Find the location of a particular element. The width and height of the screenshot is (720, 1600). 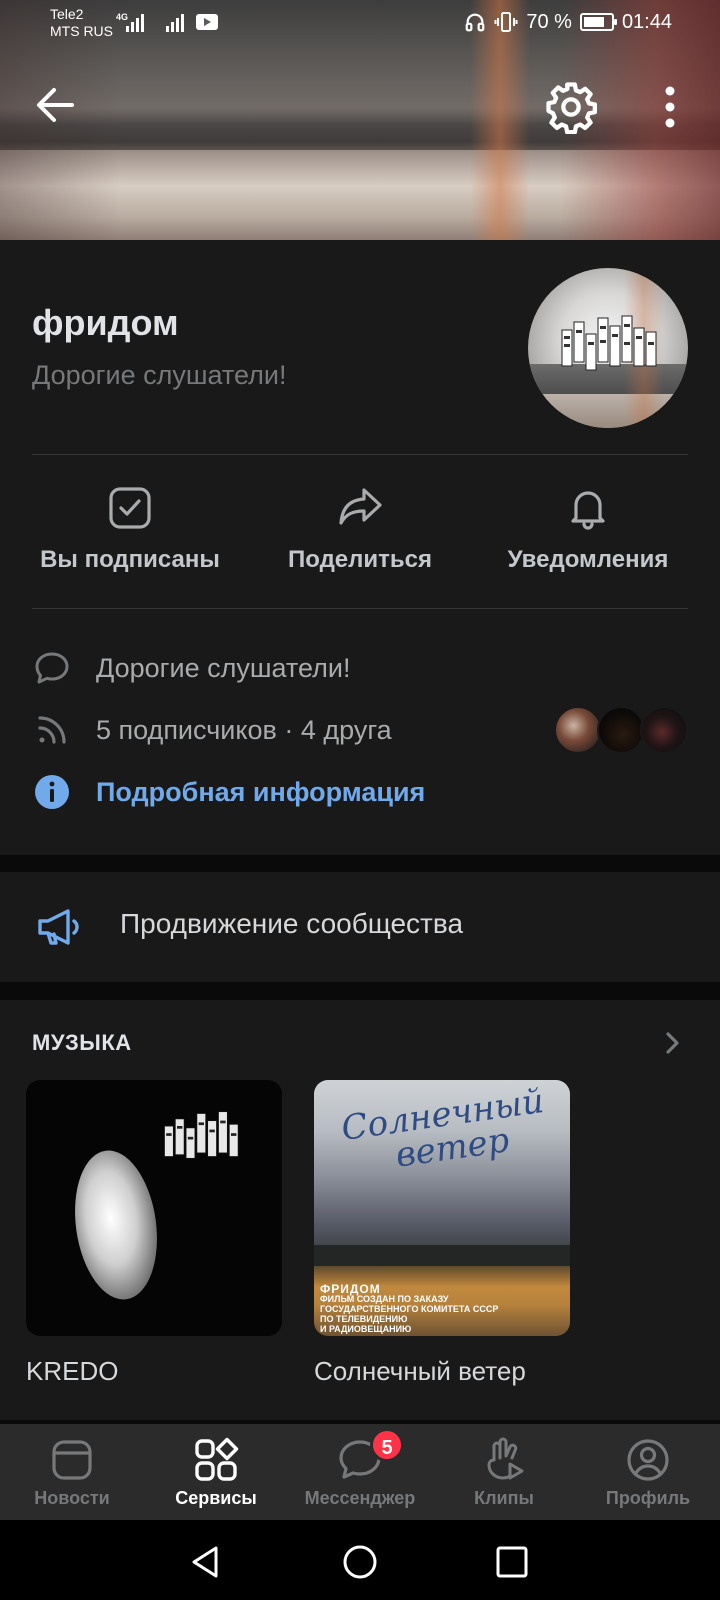

system-navigation-bar is located at coordinates (360, 1560).